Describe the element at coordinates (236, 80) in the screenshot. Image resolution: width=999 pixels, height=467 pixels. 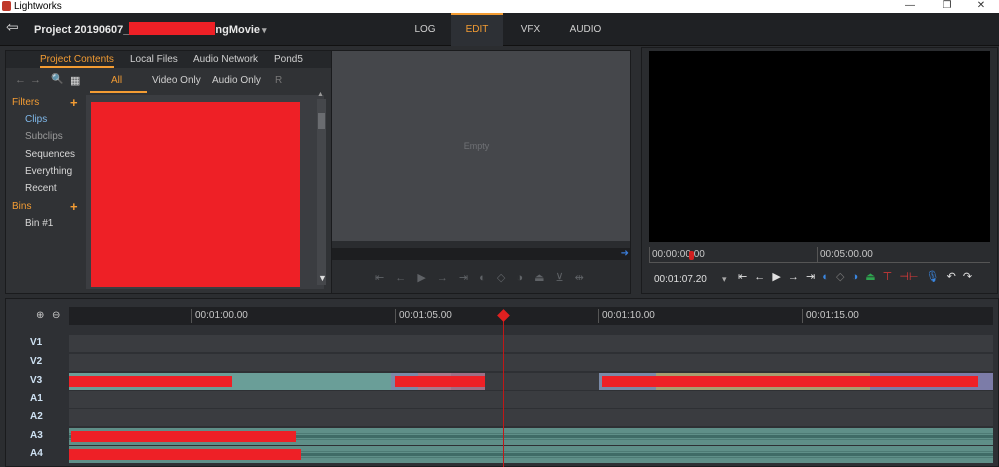
I see `filter-tab-audio-only: Audio Only` at that location.